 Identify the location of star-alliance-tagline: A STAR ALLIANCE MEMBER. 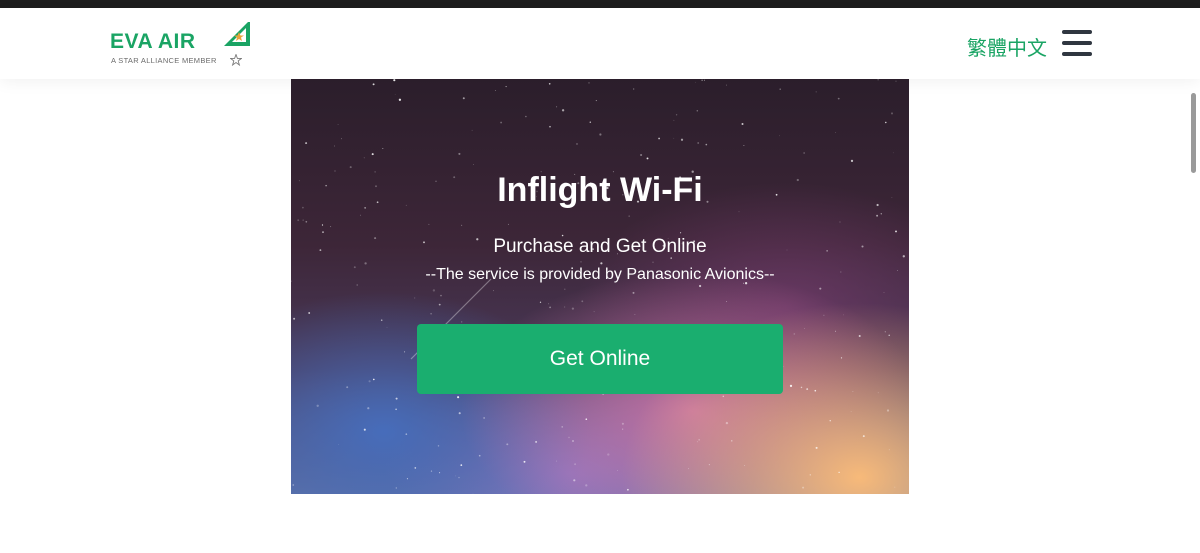
(164, 60).